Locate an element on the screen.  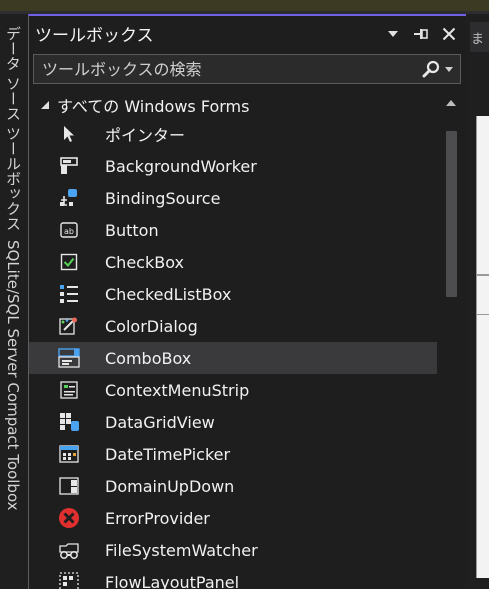
background-worker-icon is located at coordinates (69, 166).